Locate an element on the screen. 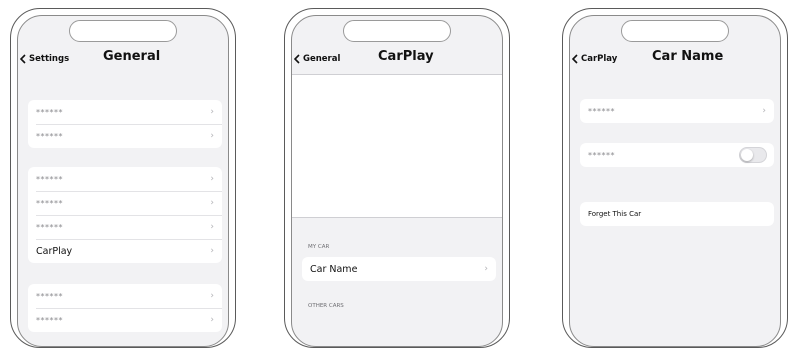  nav-bar: Settings General is located at coordinates (123, 60).